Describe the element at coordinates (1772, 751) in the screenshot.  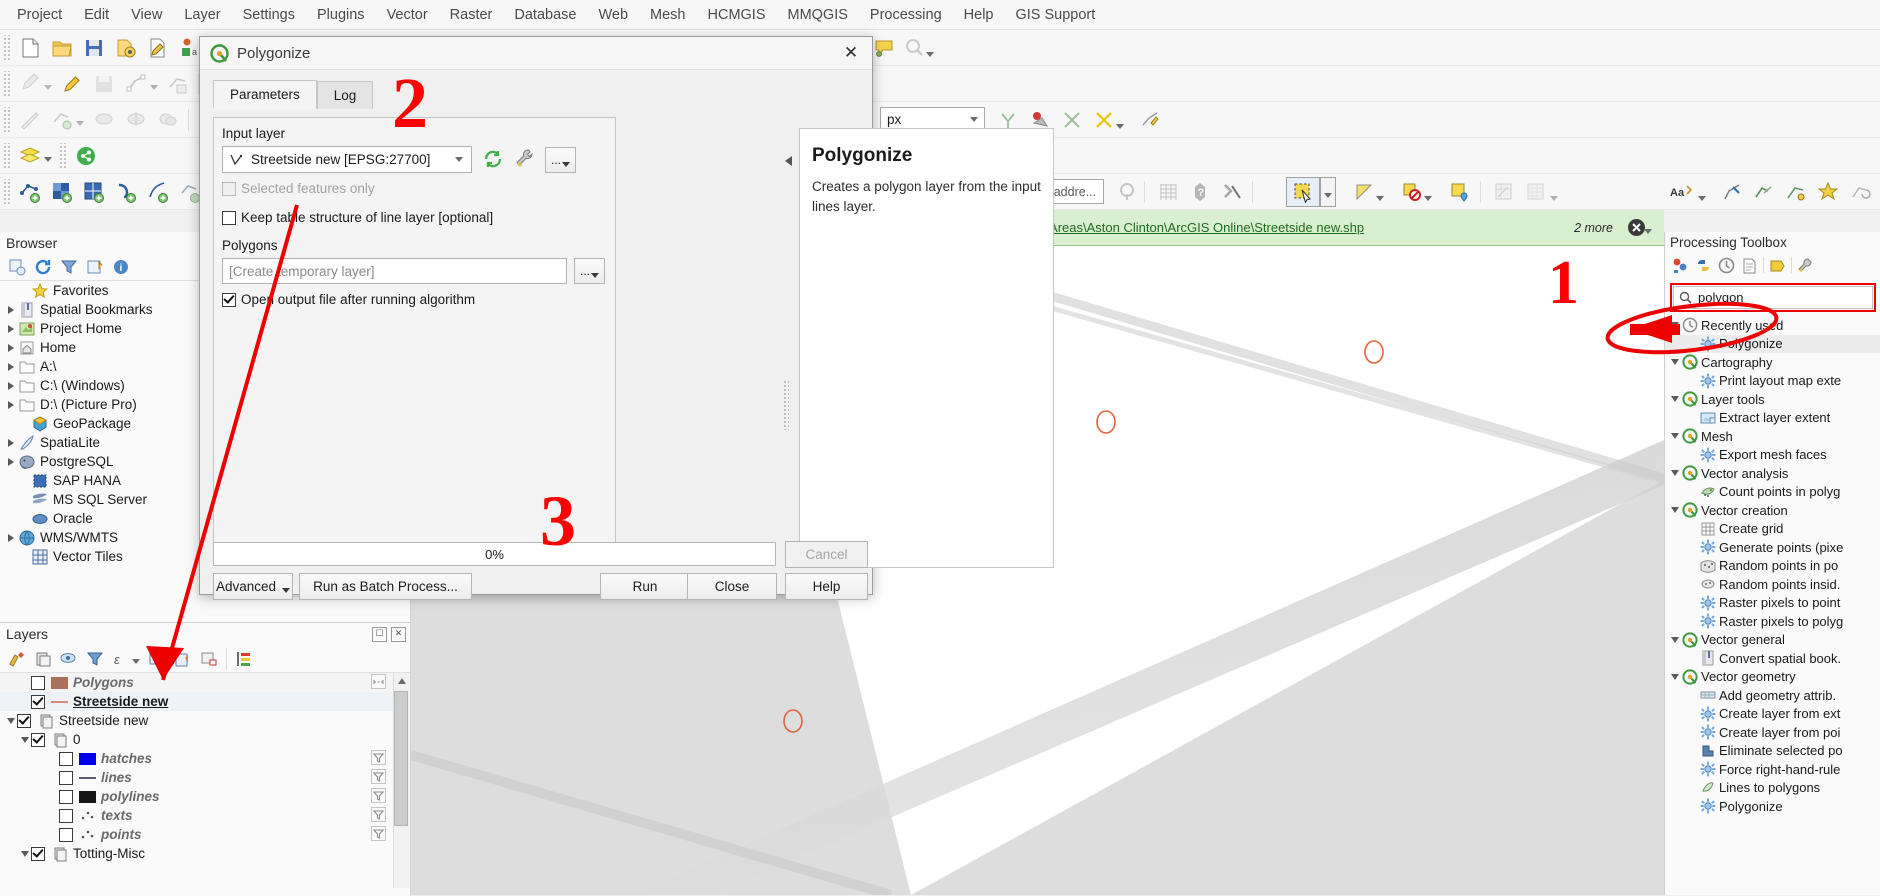
I see `processing-algorithm-row: Eliminate selected po` at that location.